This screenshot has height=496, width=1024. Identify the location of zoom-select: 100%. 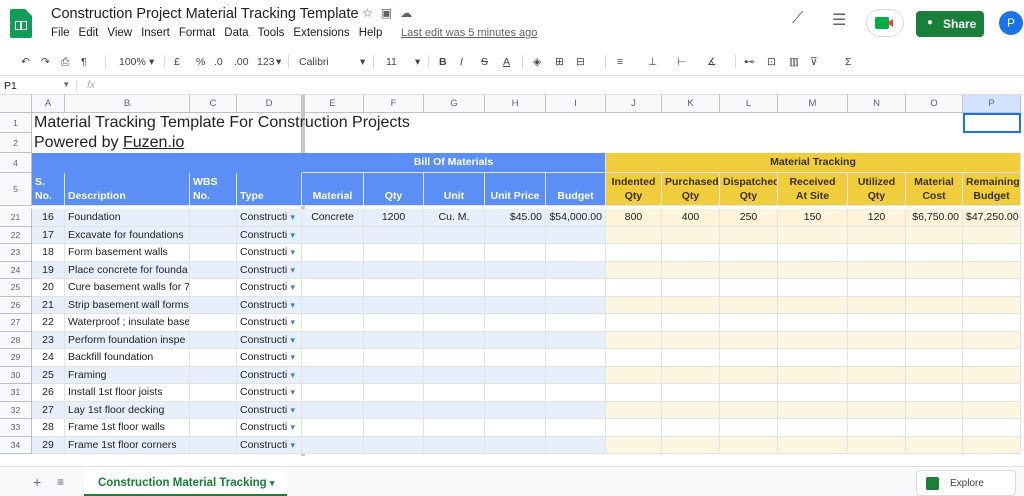
(132, 62).